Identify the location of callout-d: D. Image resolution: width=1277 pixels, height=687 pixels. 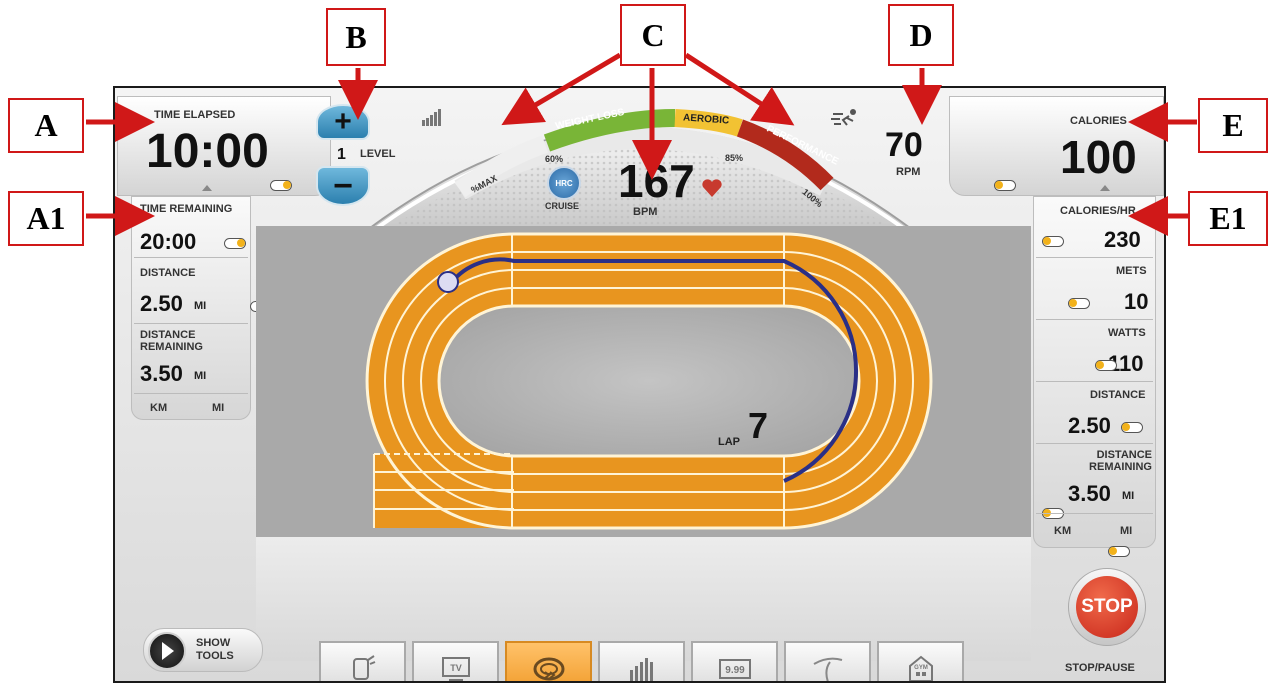
(921, 35).